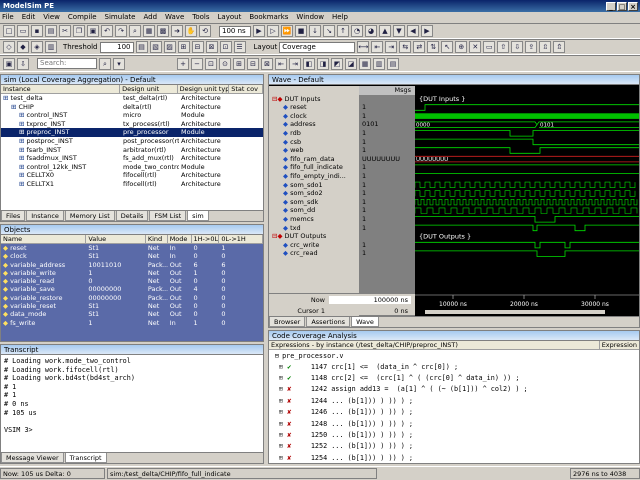  What do you see at coordinates (8, 17) in the screenshot?
I see `menu-file: File` at bounding box center [8, 17].